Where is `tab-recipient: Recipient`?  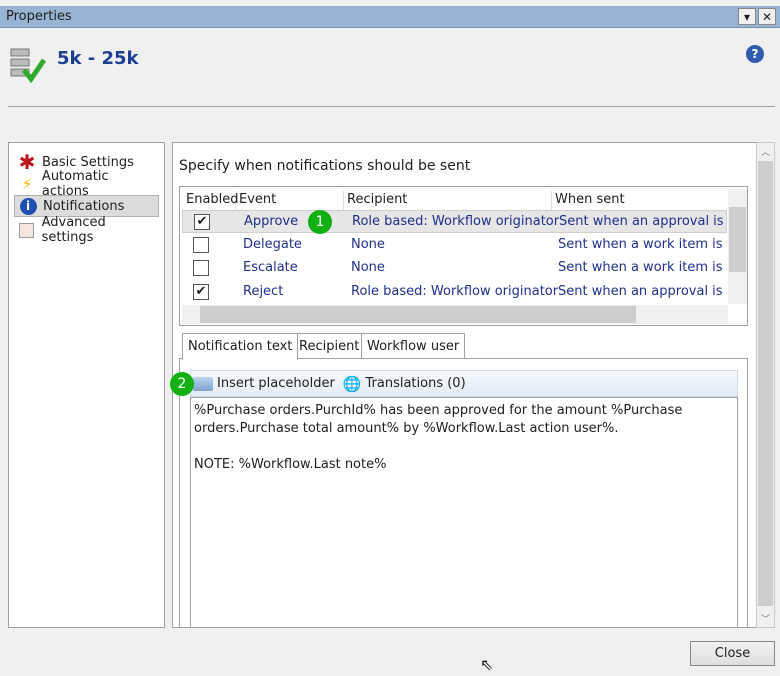 tab-recipient: Recipient is located at coordinates (329, 346).